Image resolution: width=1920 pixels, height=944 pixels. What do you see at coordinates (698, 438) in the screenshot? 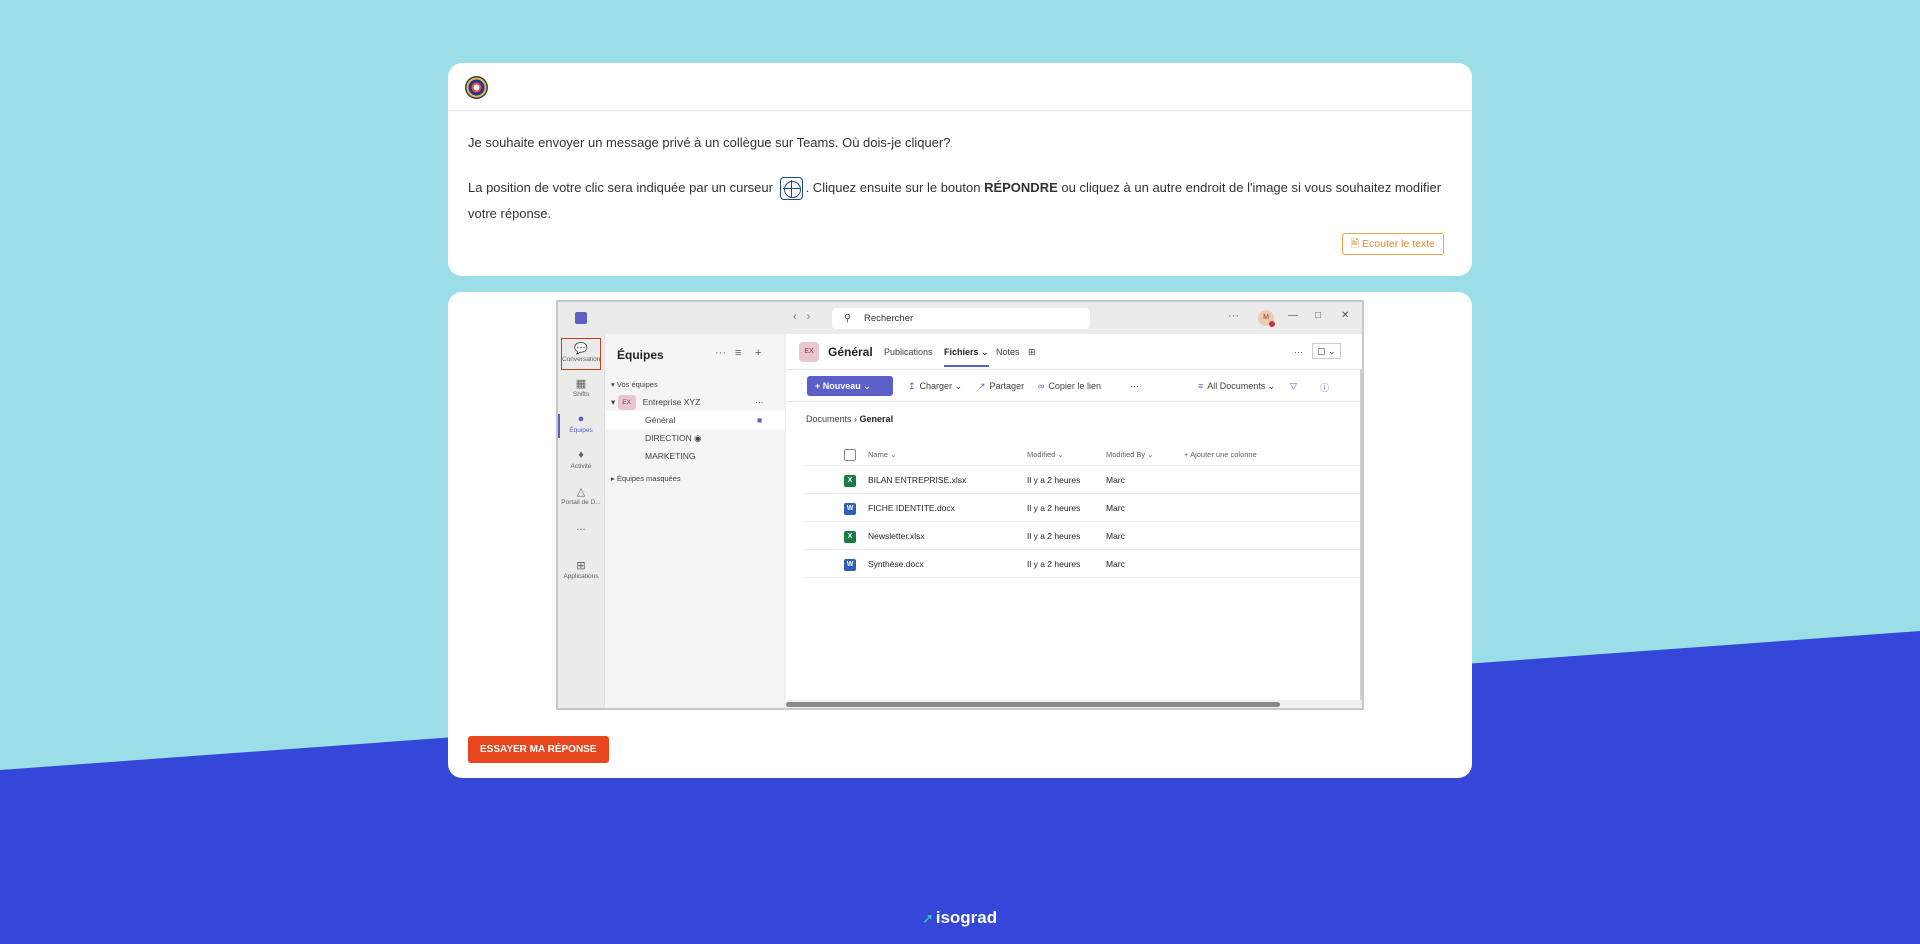
I see `lock-icon: ◉` at bounding box center [698, 438].